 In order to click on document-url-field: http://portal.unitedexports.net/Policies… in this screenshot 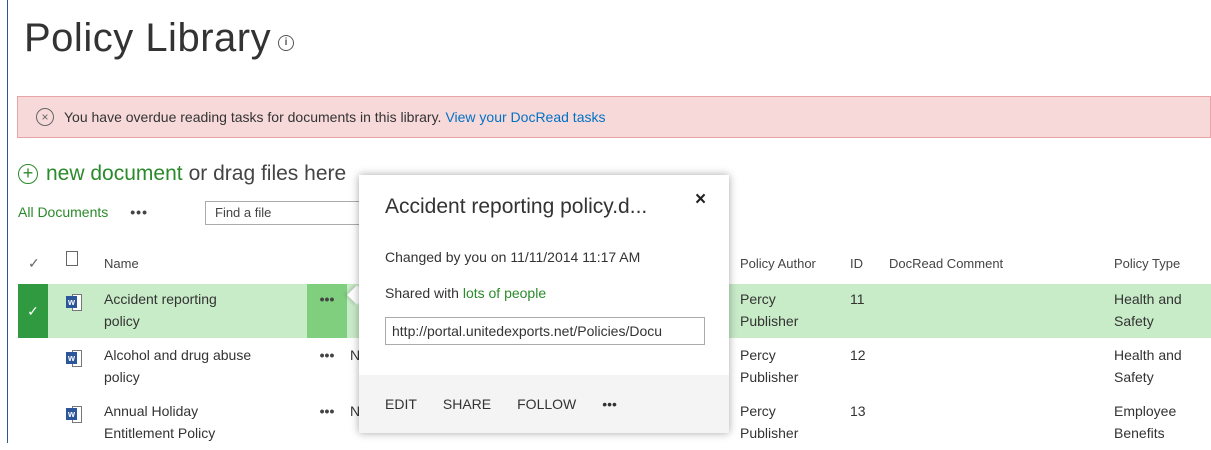, I will do `click(545, 331)`.